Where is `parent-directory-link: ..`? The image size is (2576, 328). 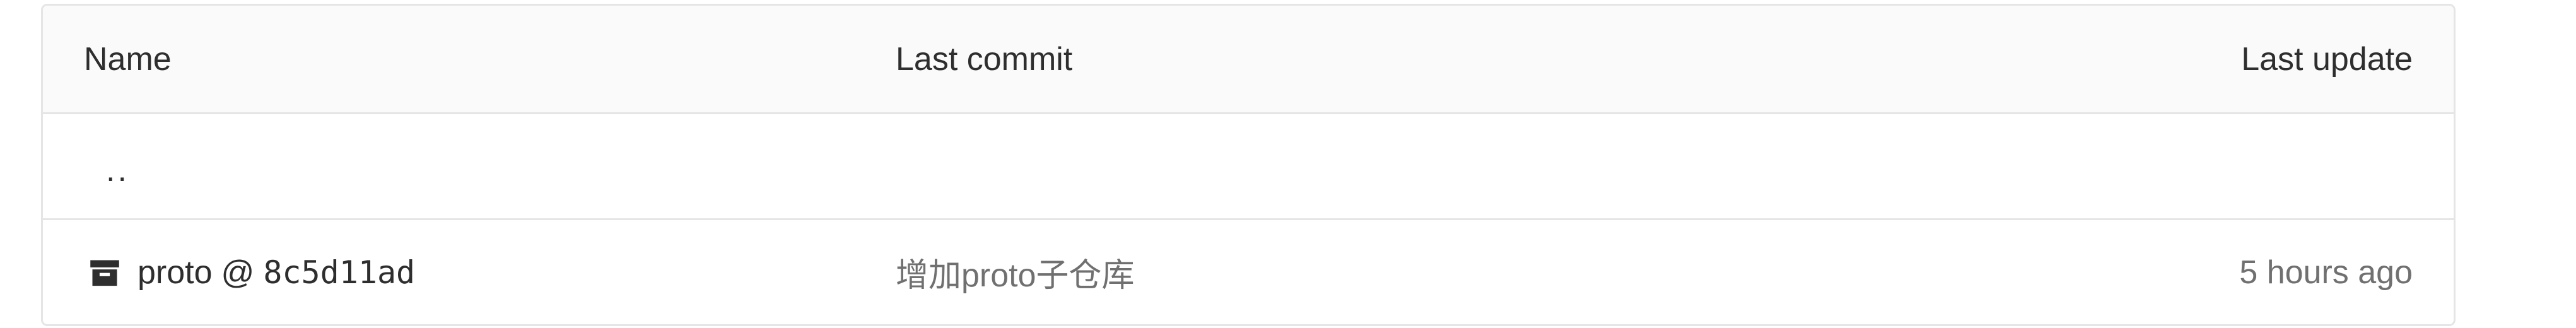
parent-directory-link: .. is located at coordinates (117, 168).